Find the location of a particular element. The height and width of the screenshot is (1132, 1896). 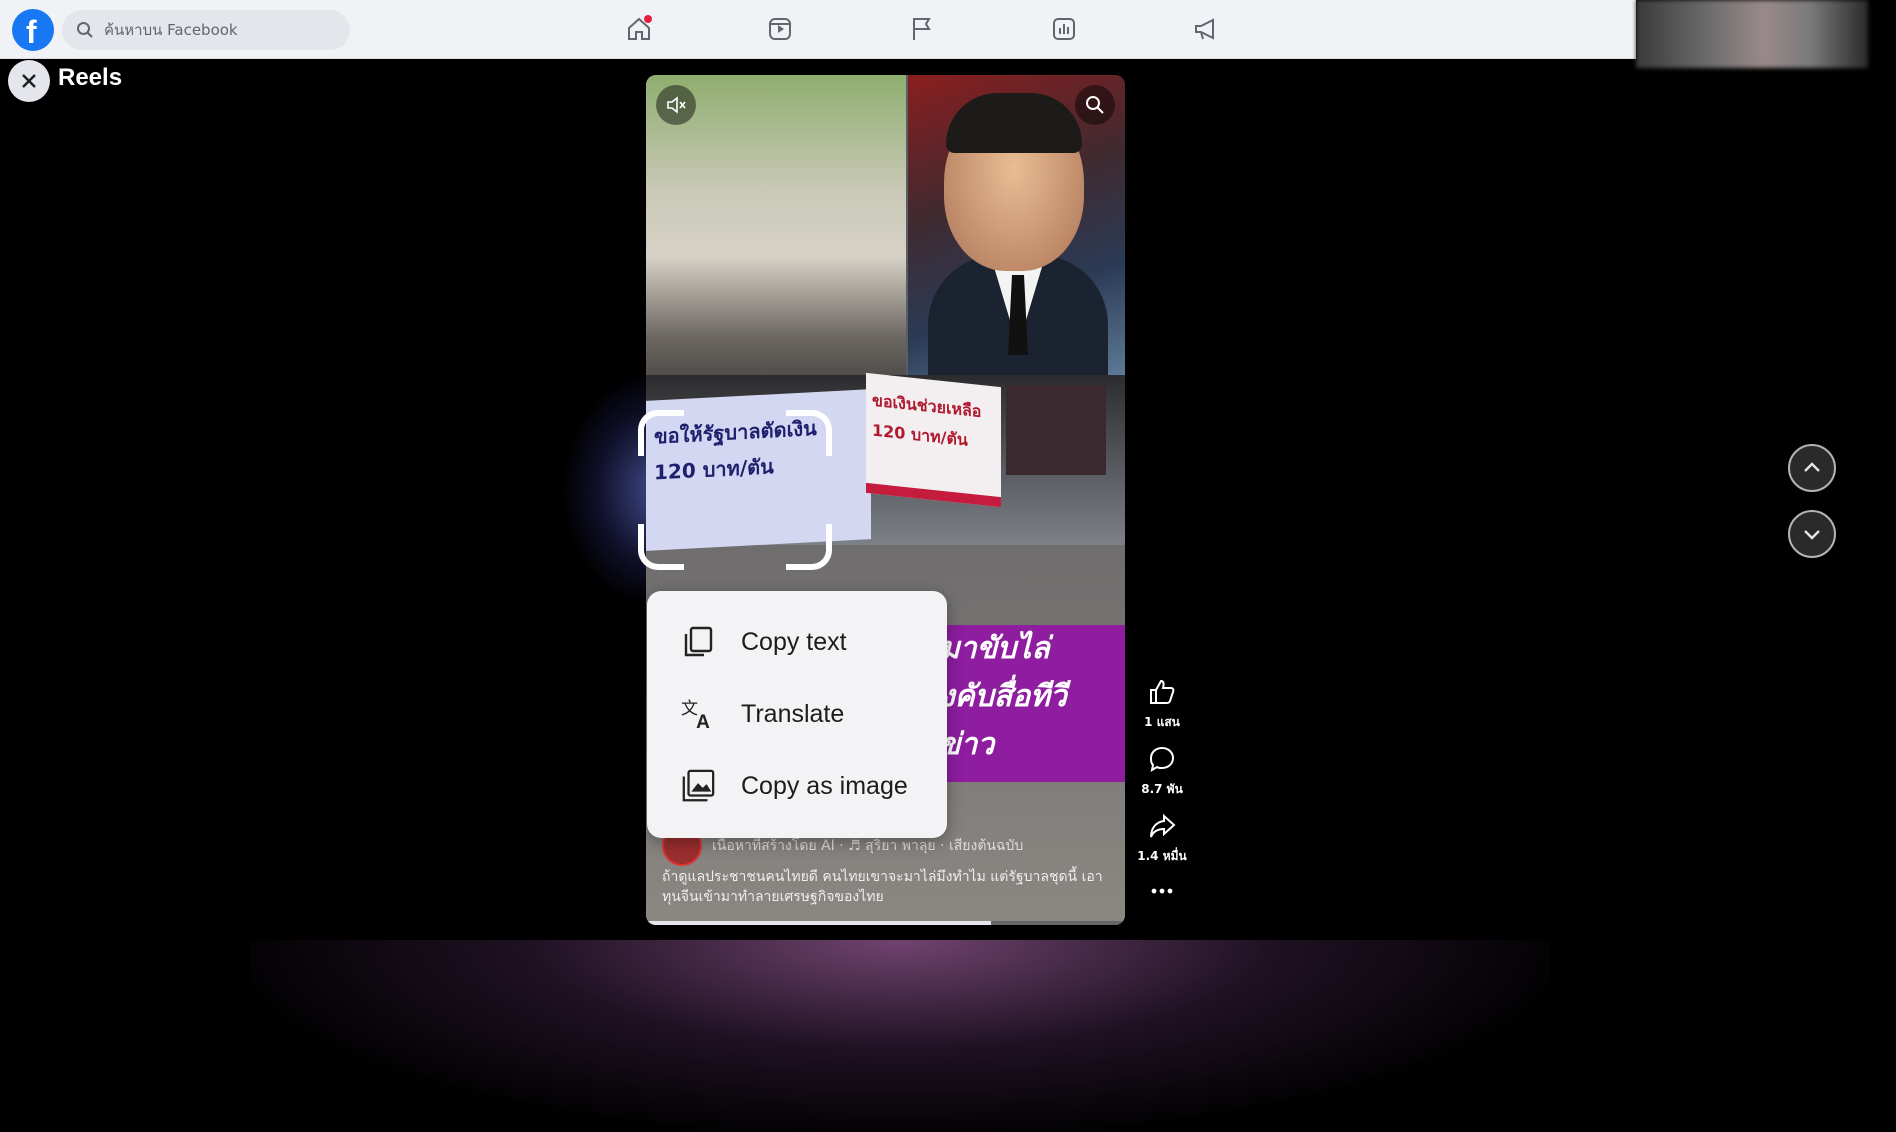

share-button: 1.4 หมื่น is located at coordinates (1162, 839).